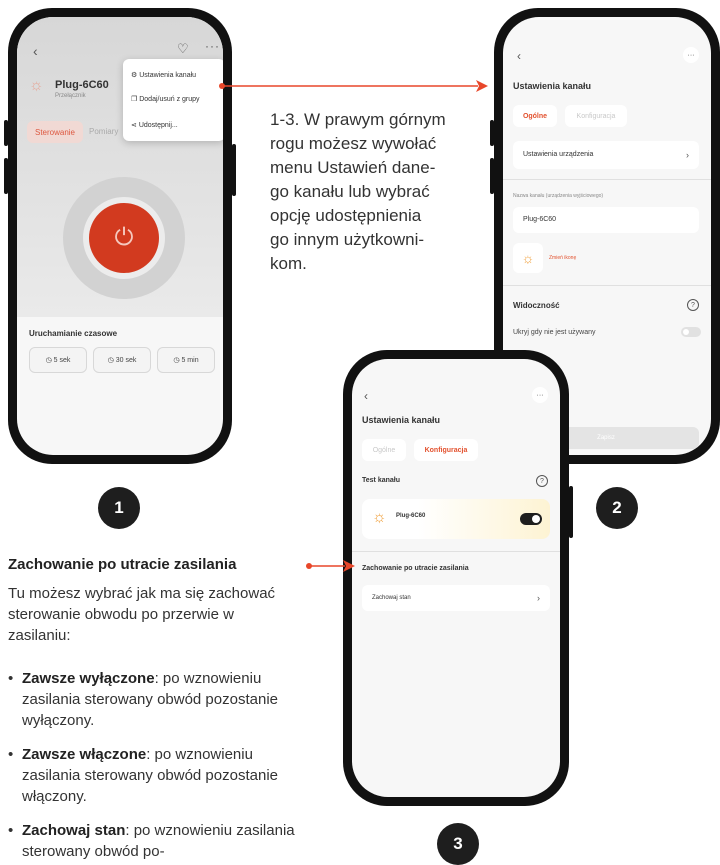 Image resolution: width=720 pixels, height=865 pixels. Describe the element at coordinates (119, 508) in the screenshot. I see `step-badge-1: 1` at that location.